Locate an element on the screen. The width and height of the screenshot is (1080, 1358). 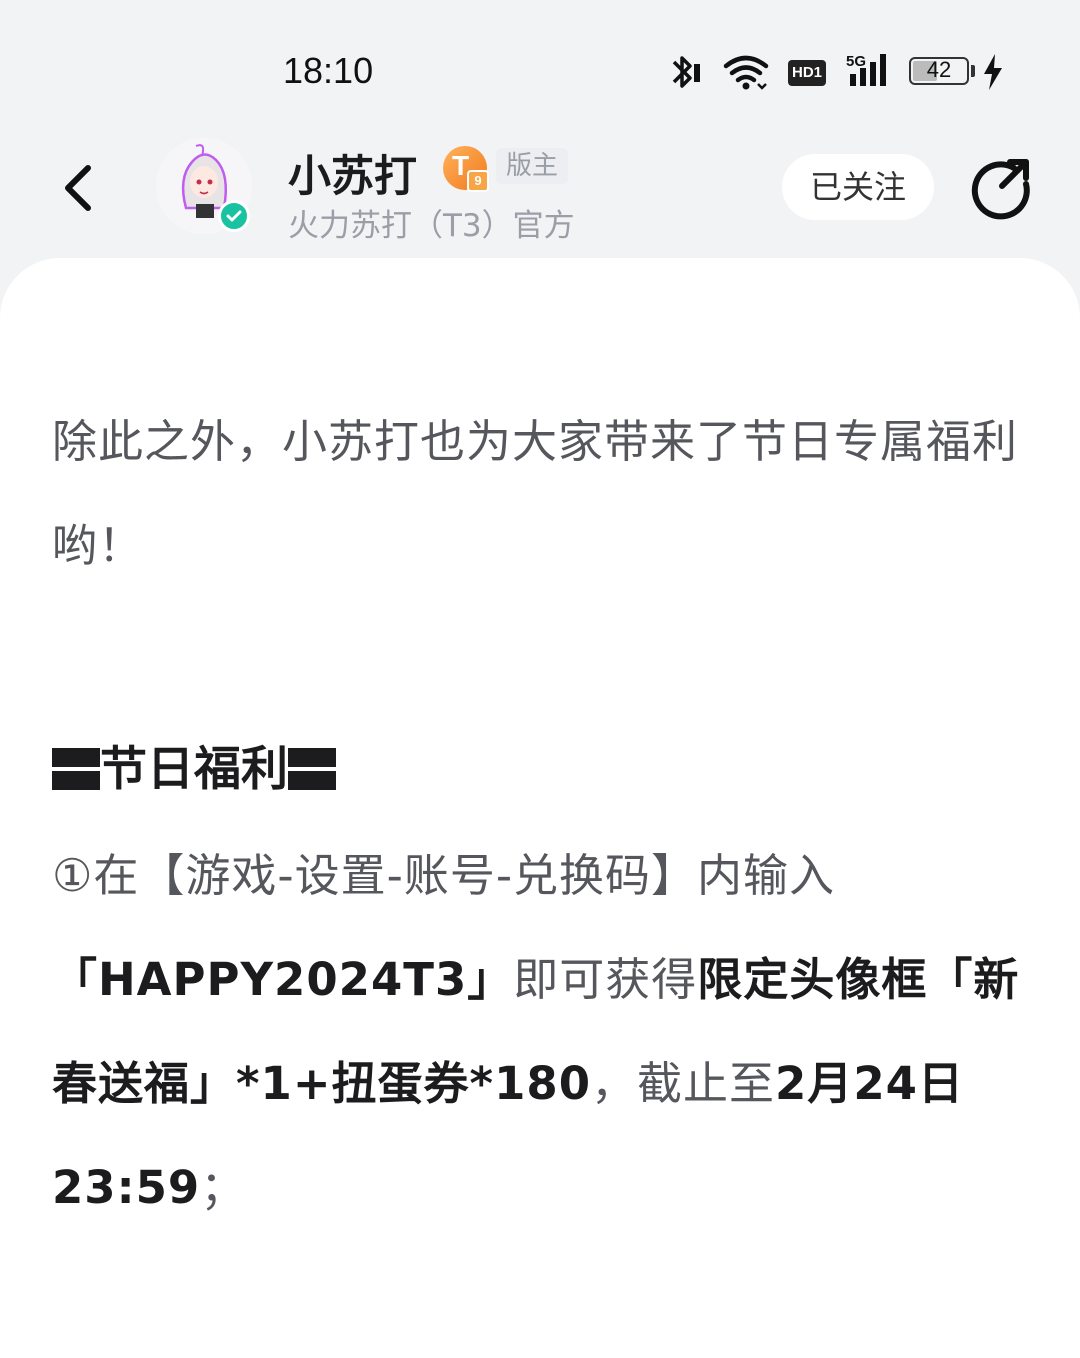
redeem-instruction: ①在【游戏-设置-账号-兑换码】内输入 is located at coordinates (444, 875).